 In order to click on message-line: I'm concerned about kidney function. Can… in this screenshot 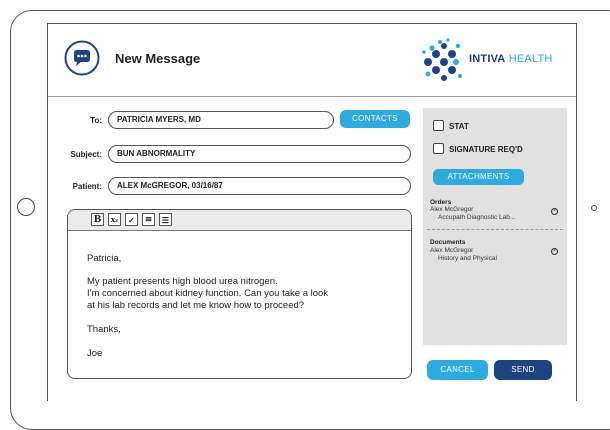, I will do `click(208, 293)`.